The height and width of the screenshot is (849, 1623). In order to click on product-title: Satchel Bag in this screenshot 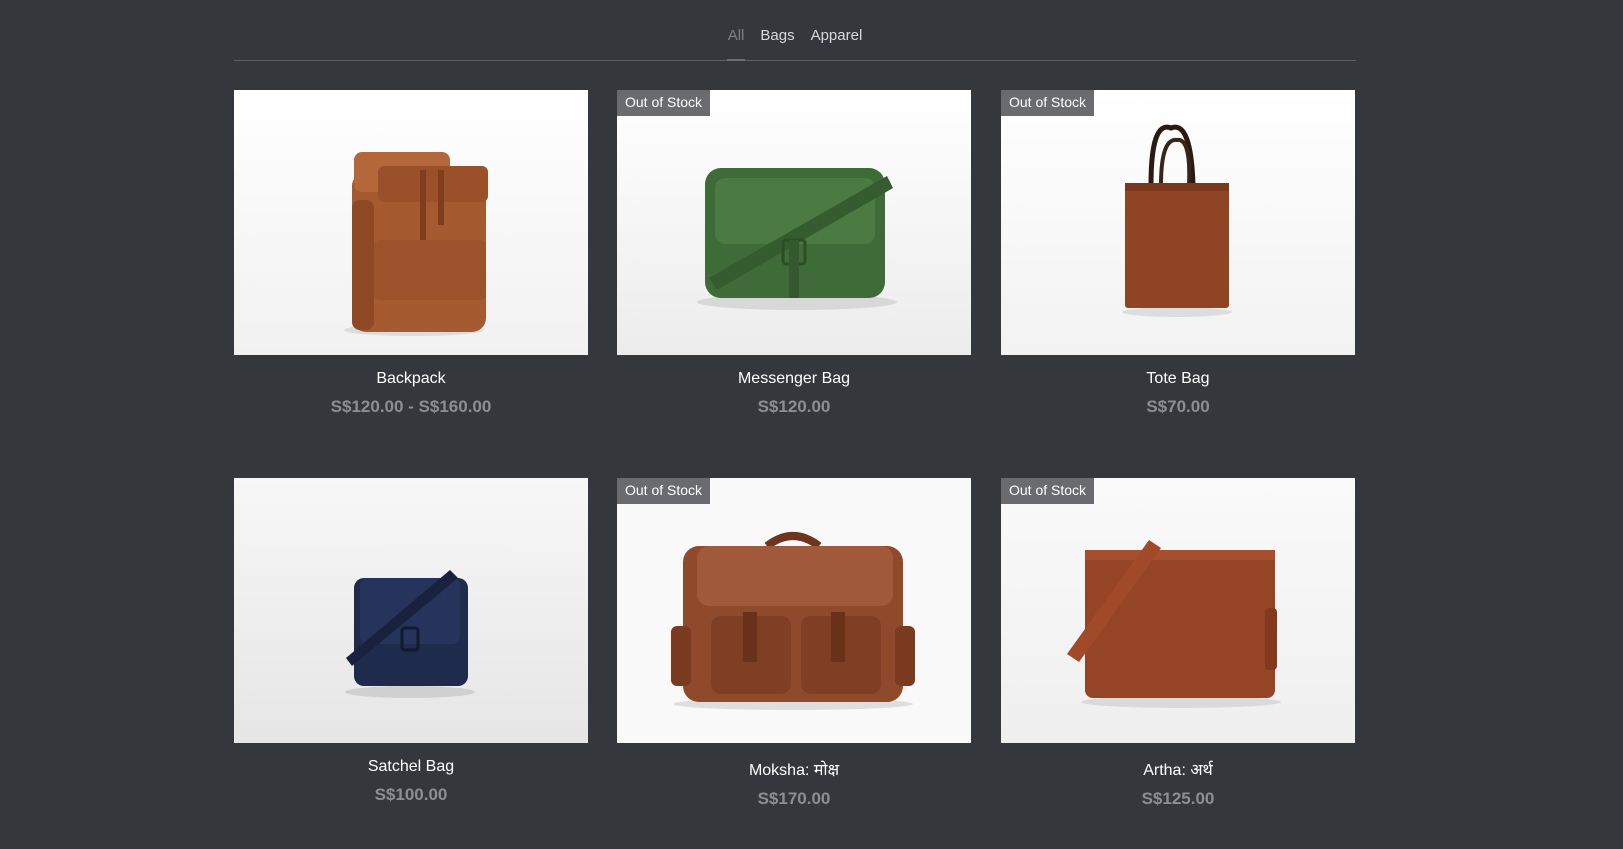, I will do `click(411, 767)`.